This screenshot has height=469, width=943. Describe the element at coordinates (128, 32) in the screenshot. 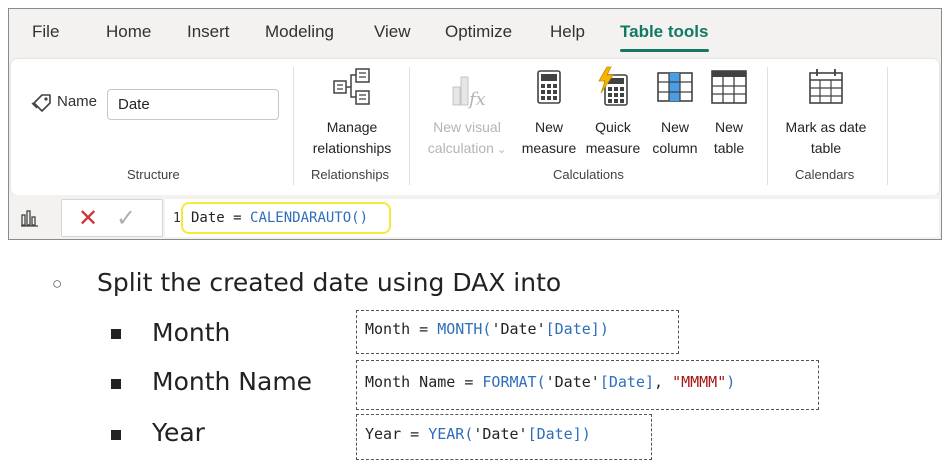

I see `menu-home: Home` at that location.